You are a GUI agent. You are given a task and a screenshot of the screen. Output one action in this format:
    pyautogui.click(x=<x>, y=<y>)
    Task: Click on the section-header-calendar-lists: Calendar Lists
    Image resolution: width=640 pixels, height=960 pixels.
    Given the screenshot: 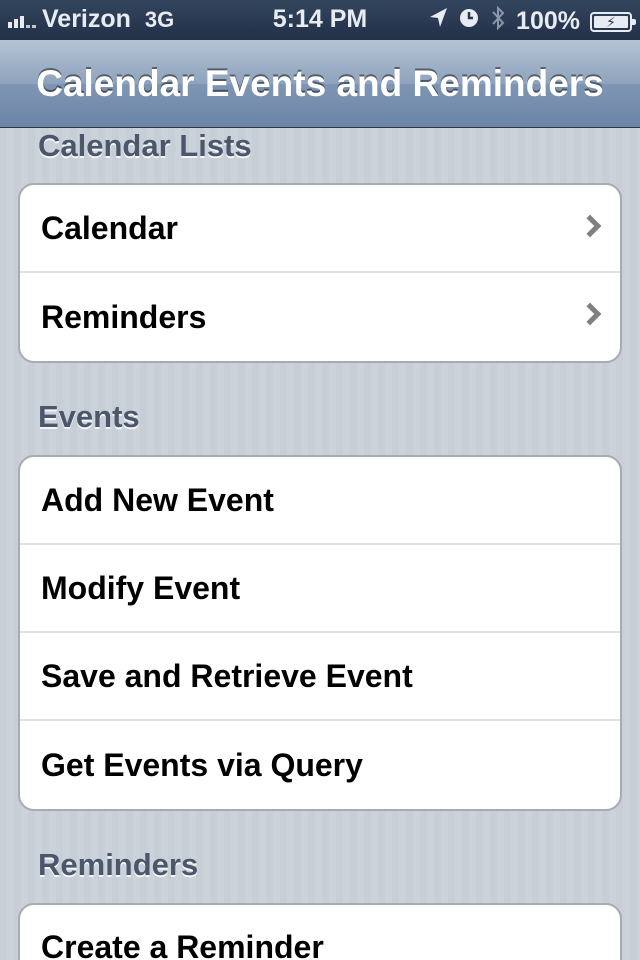 What is the action you would take?
    pyautogui.click(x=145, y=145)
    